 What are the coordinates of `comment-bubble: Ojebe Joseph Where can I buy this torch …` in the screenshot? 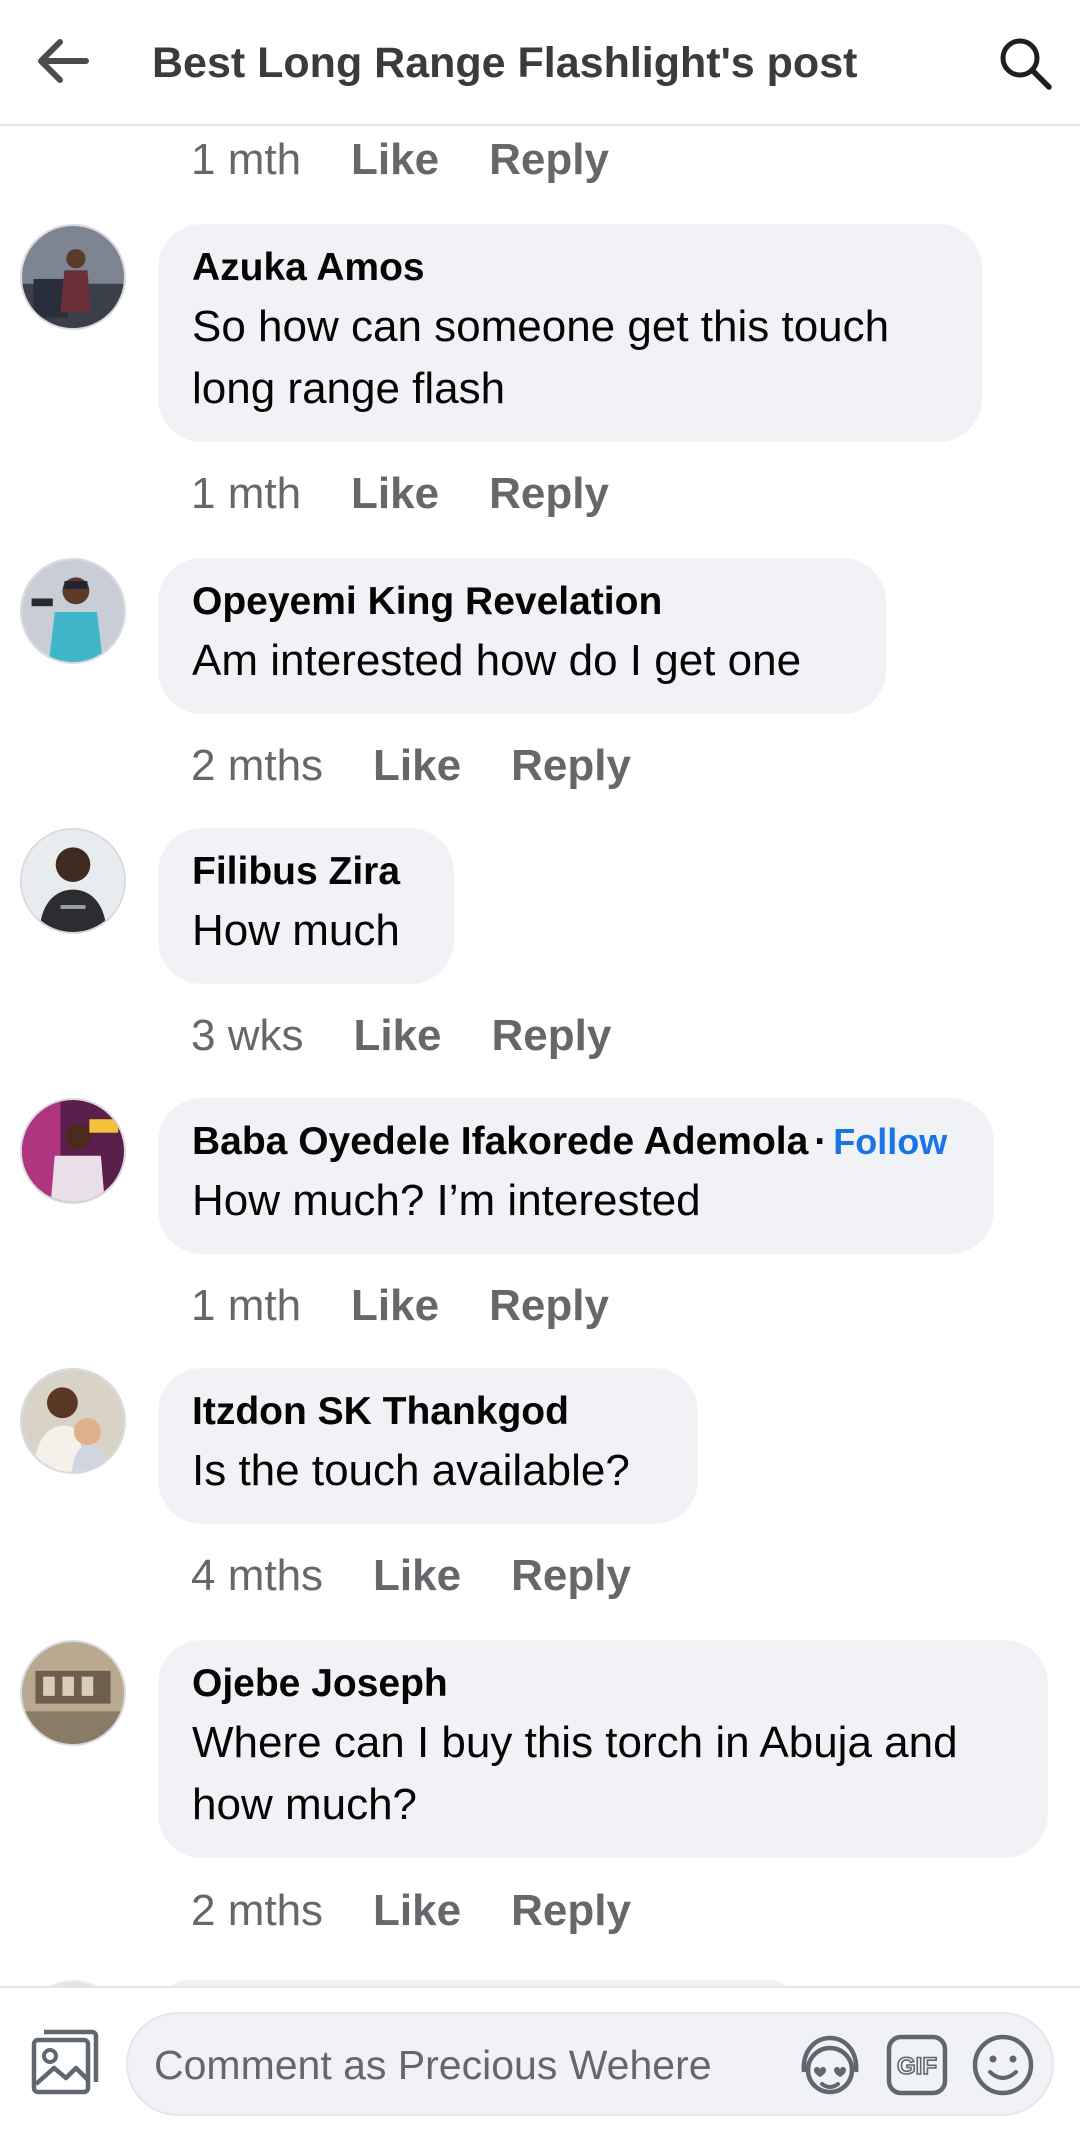 It's located at (603, 1749).